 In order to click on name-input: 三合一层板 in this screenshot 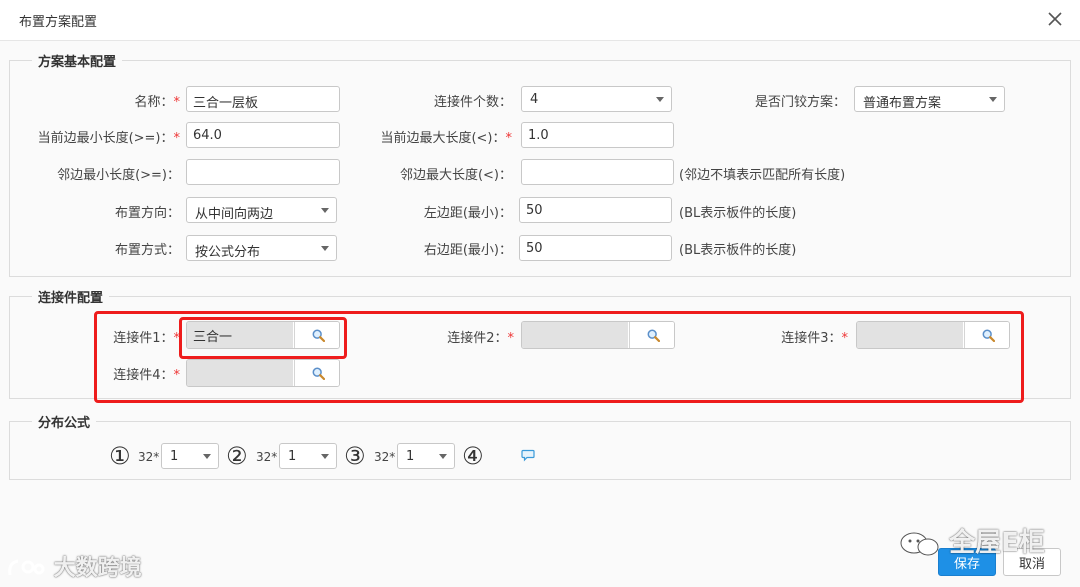, I will do `click(263, 99)`.